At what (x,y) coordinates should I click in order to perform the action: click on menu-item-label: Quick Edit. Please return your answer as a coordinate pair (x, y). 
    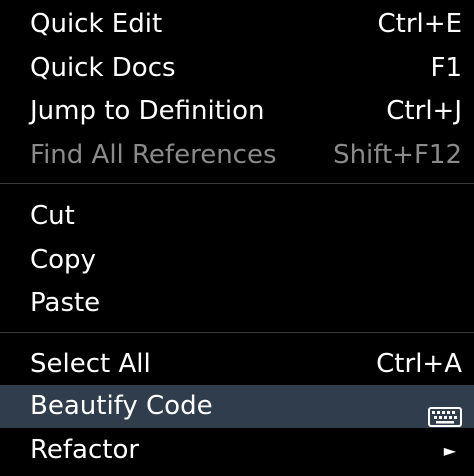
    Looking at the image, I should click on (96, 24).